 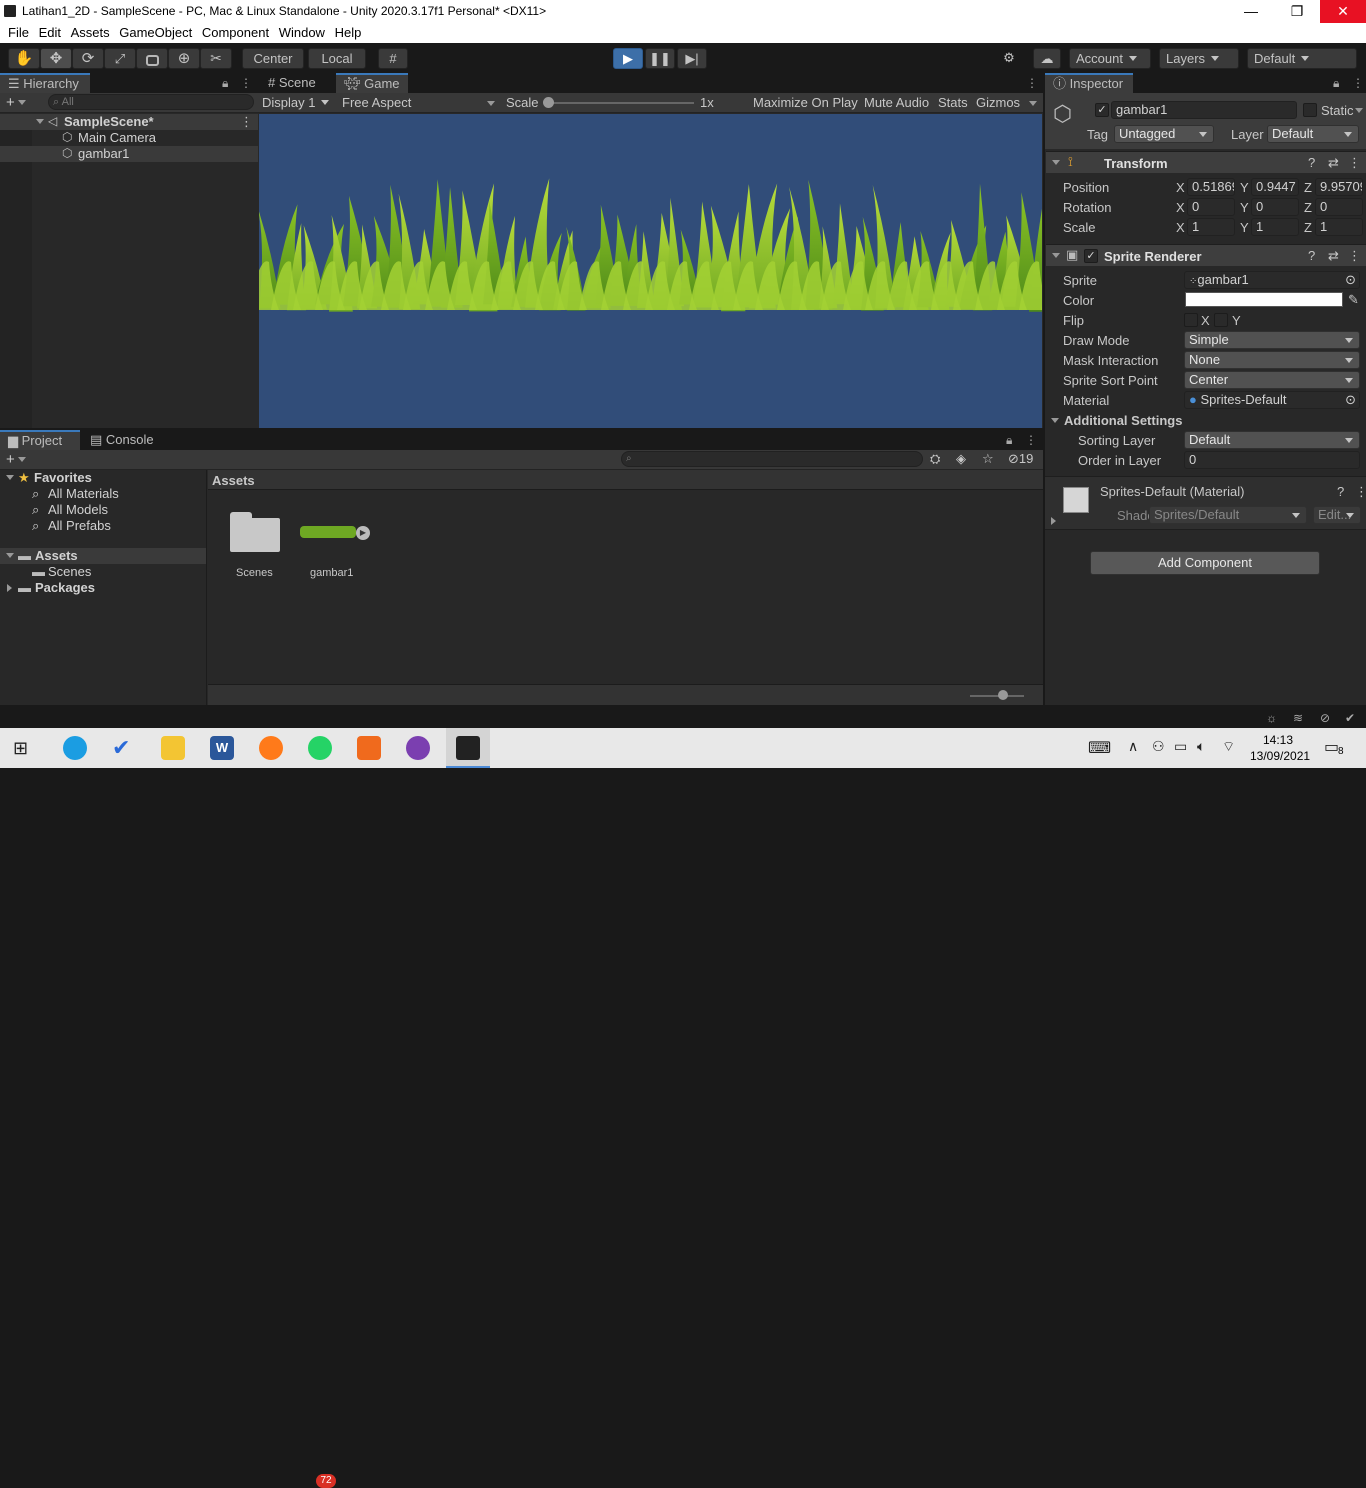 I want to click on expand-sprite-icon: ▶, so click(x=363, y=533).